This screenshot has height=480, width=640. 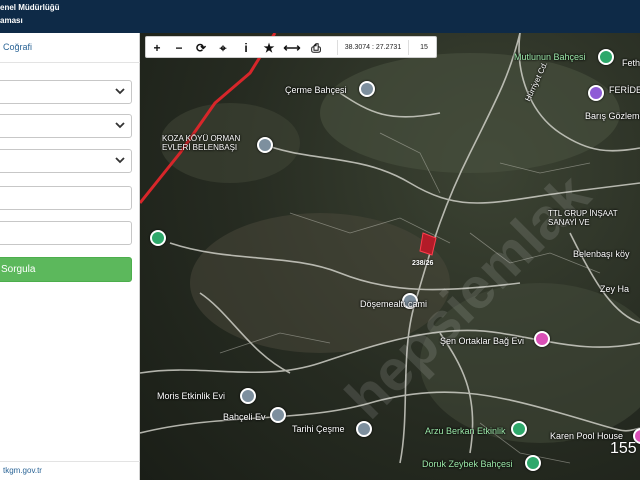 What do you see at coordinates (320, 16) in the screenshot?
I see `header-bar: enel Müdürlüğü aması` at bounding box center [320, 16].